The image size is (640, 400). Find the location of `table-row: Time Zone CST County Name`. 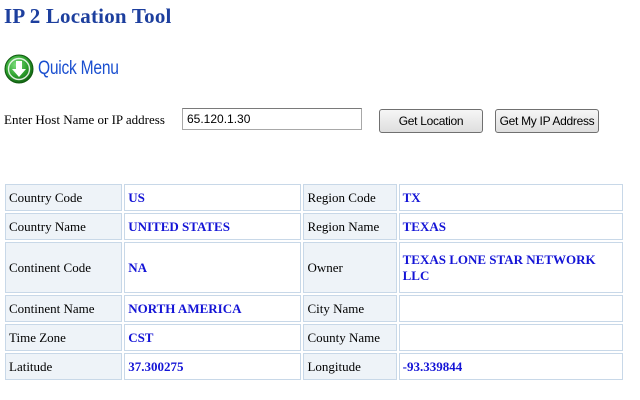

table-row: Time Zone CST County Name is located at coordinates (314, 337).